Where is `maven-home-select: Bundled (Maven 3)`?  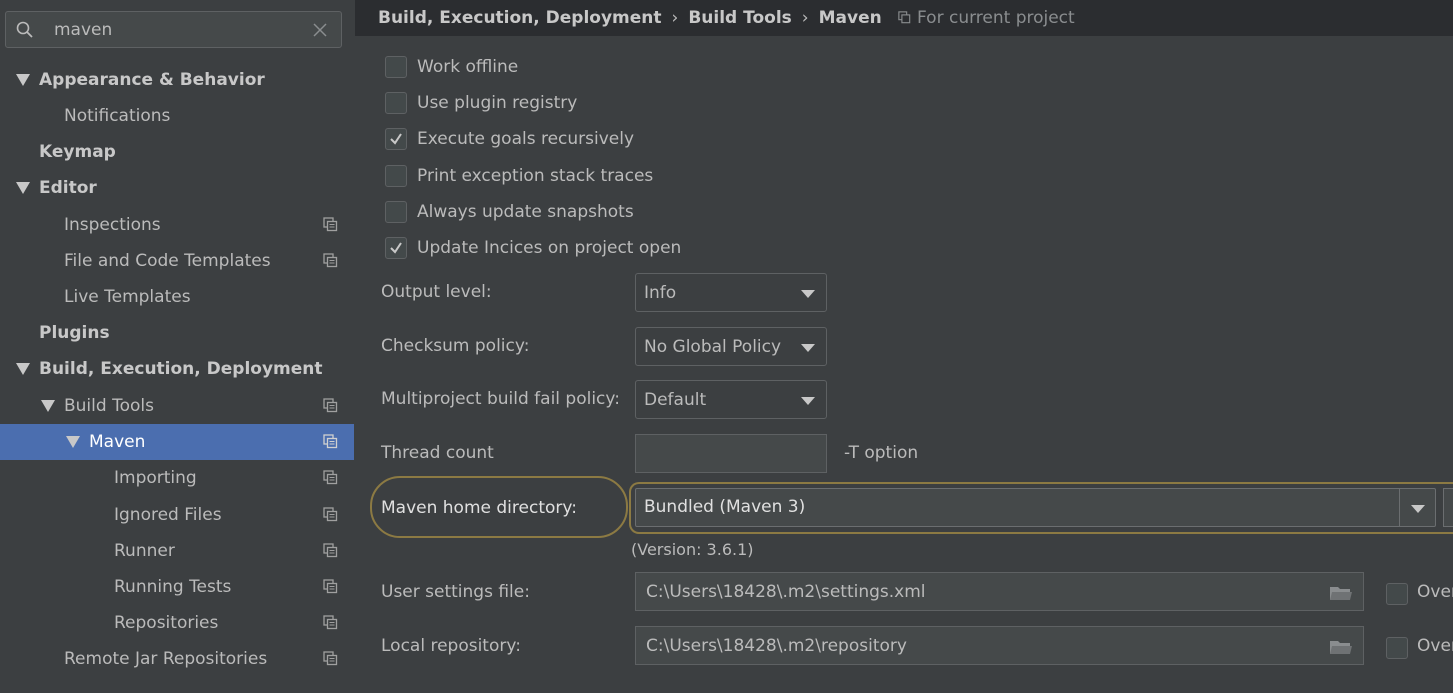 maven-home-select: Bundled (Maven 3) is located at coordinates (1035, 507).